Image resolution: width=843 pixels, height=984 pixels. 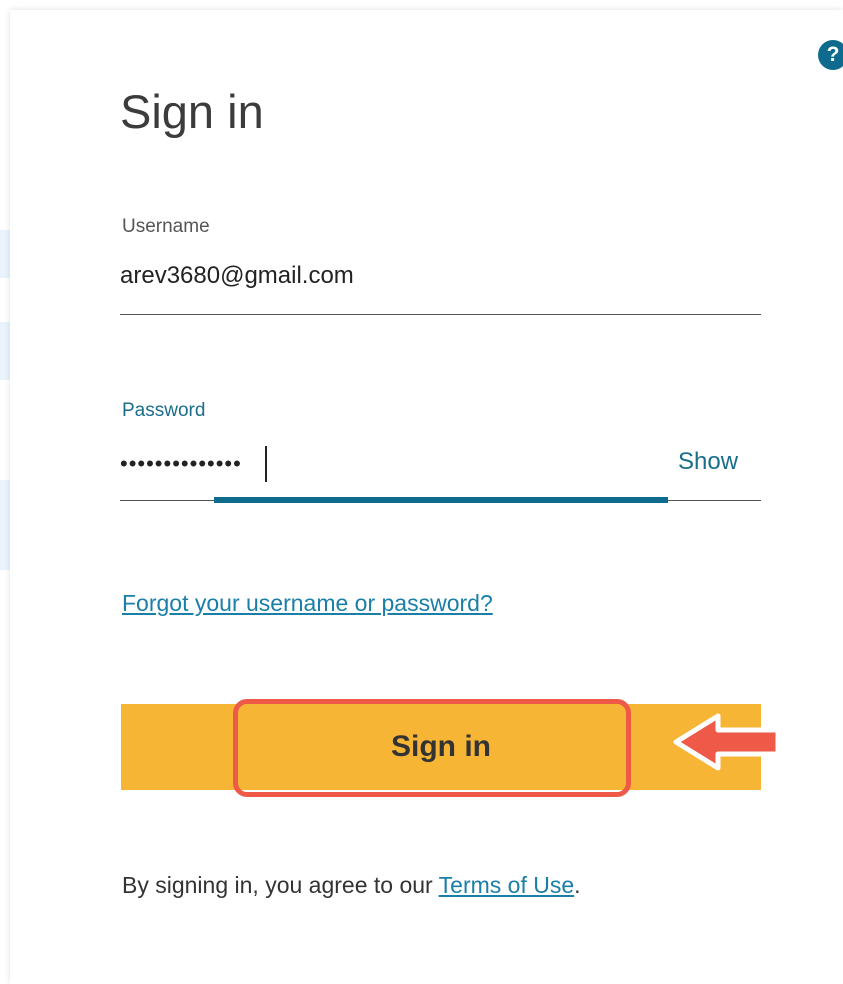 I want to click on terms-suffix: ., so click(x=577, y=885).